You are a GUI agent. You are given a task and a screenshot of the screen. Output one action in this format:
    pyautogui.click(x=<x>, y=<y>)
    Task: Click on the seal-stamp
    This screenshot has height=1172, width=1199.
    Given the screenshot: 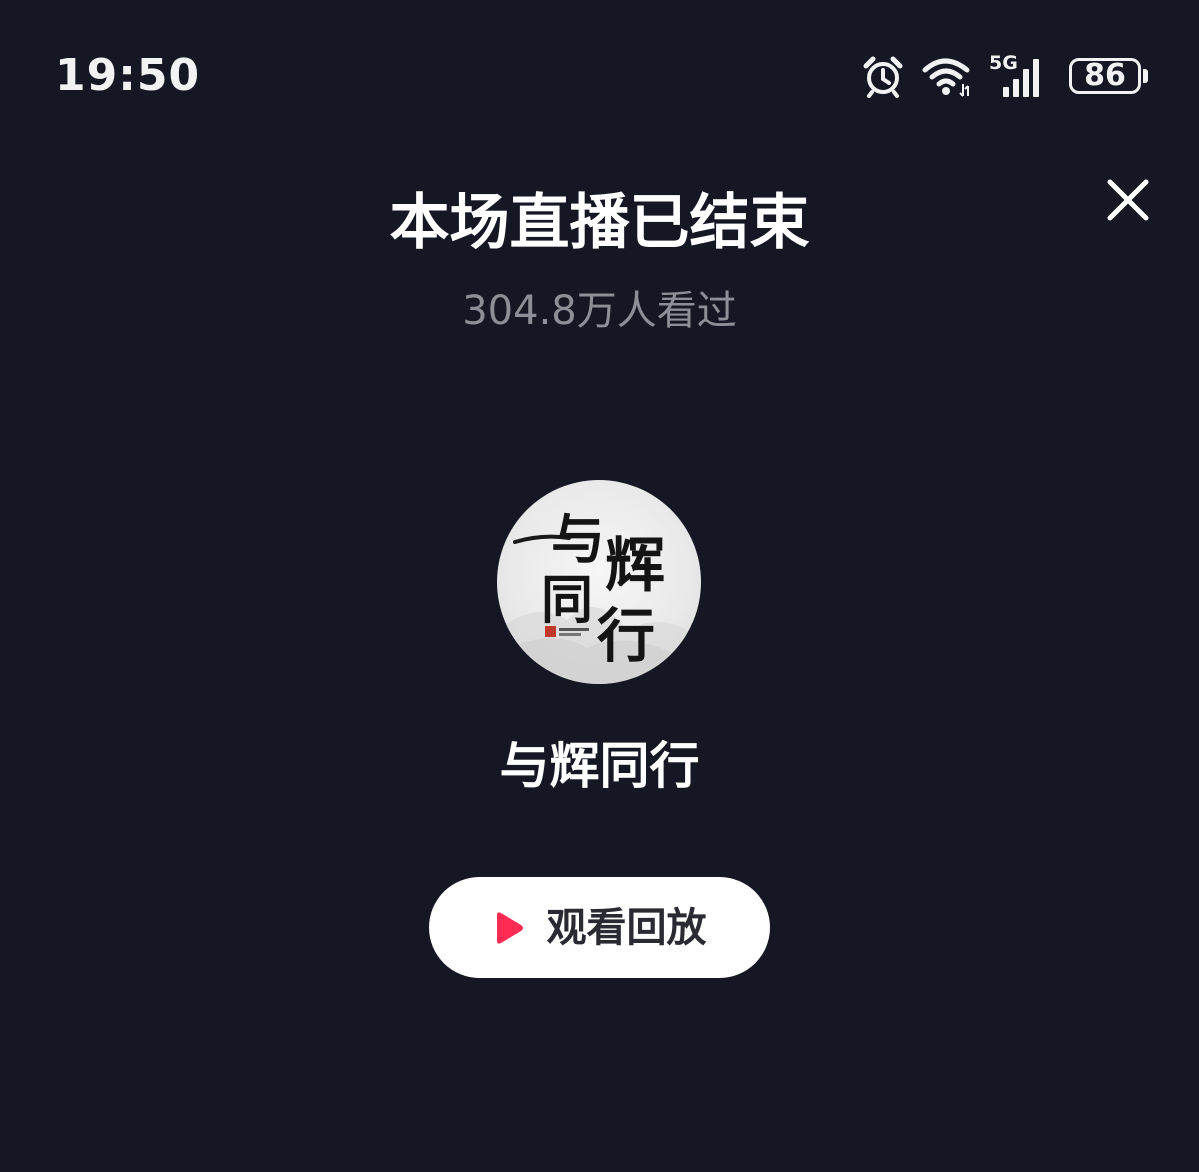 What is the action you would take?
    pyautogui.click(x=550, y=631)
    